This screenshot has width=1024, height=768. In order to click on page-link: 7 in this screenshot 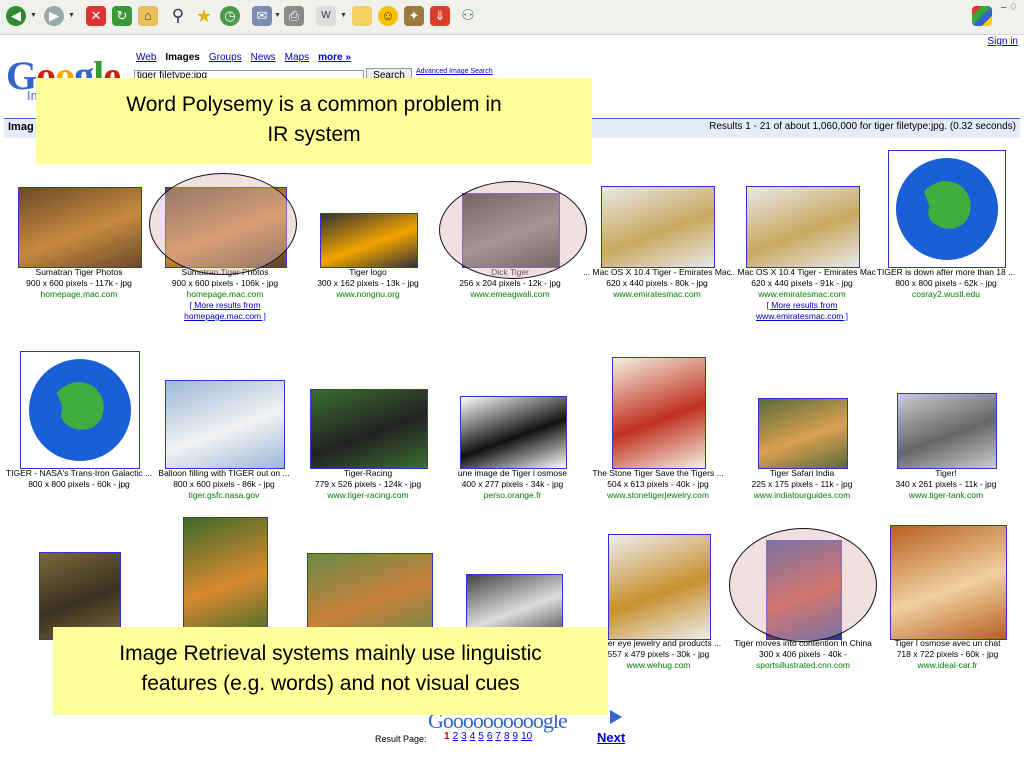, I will do `click(498, 736)`.